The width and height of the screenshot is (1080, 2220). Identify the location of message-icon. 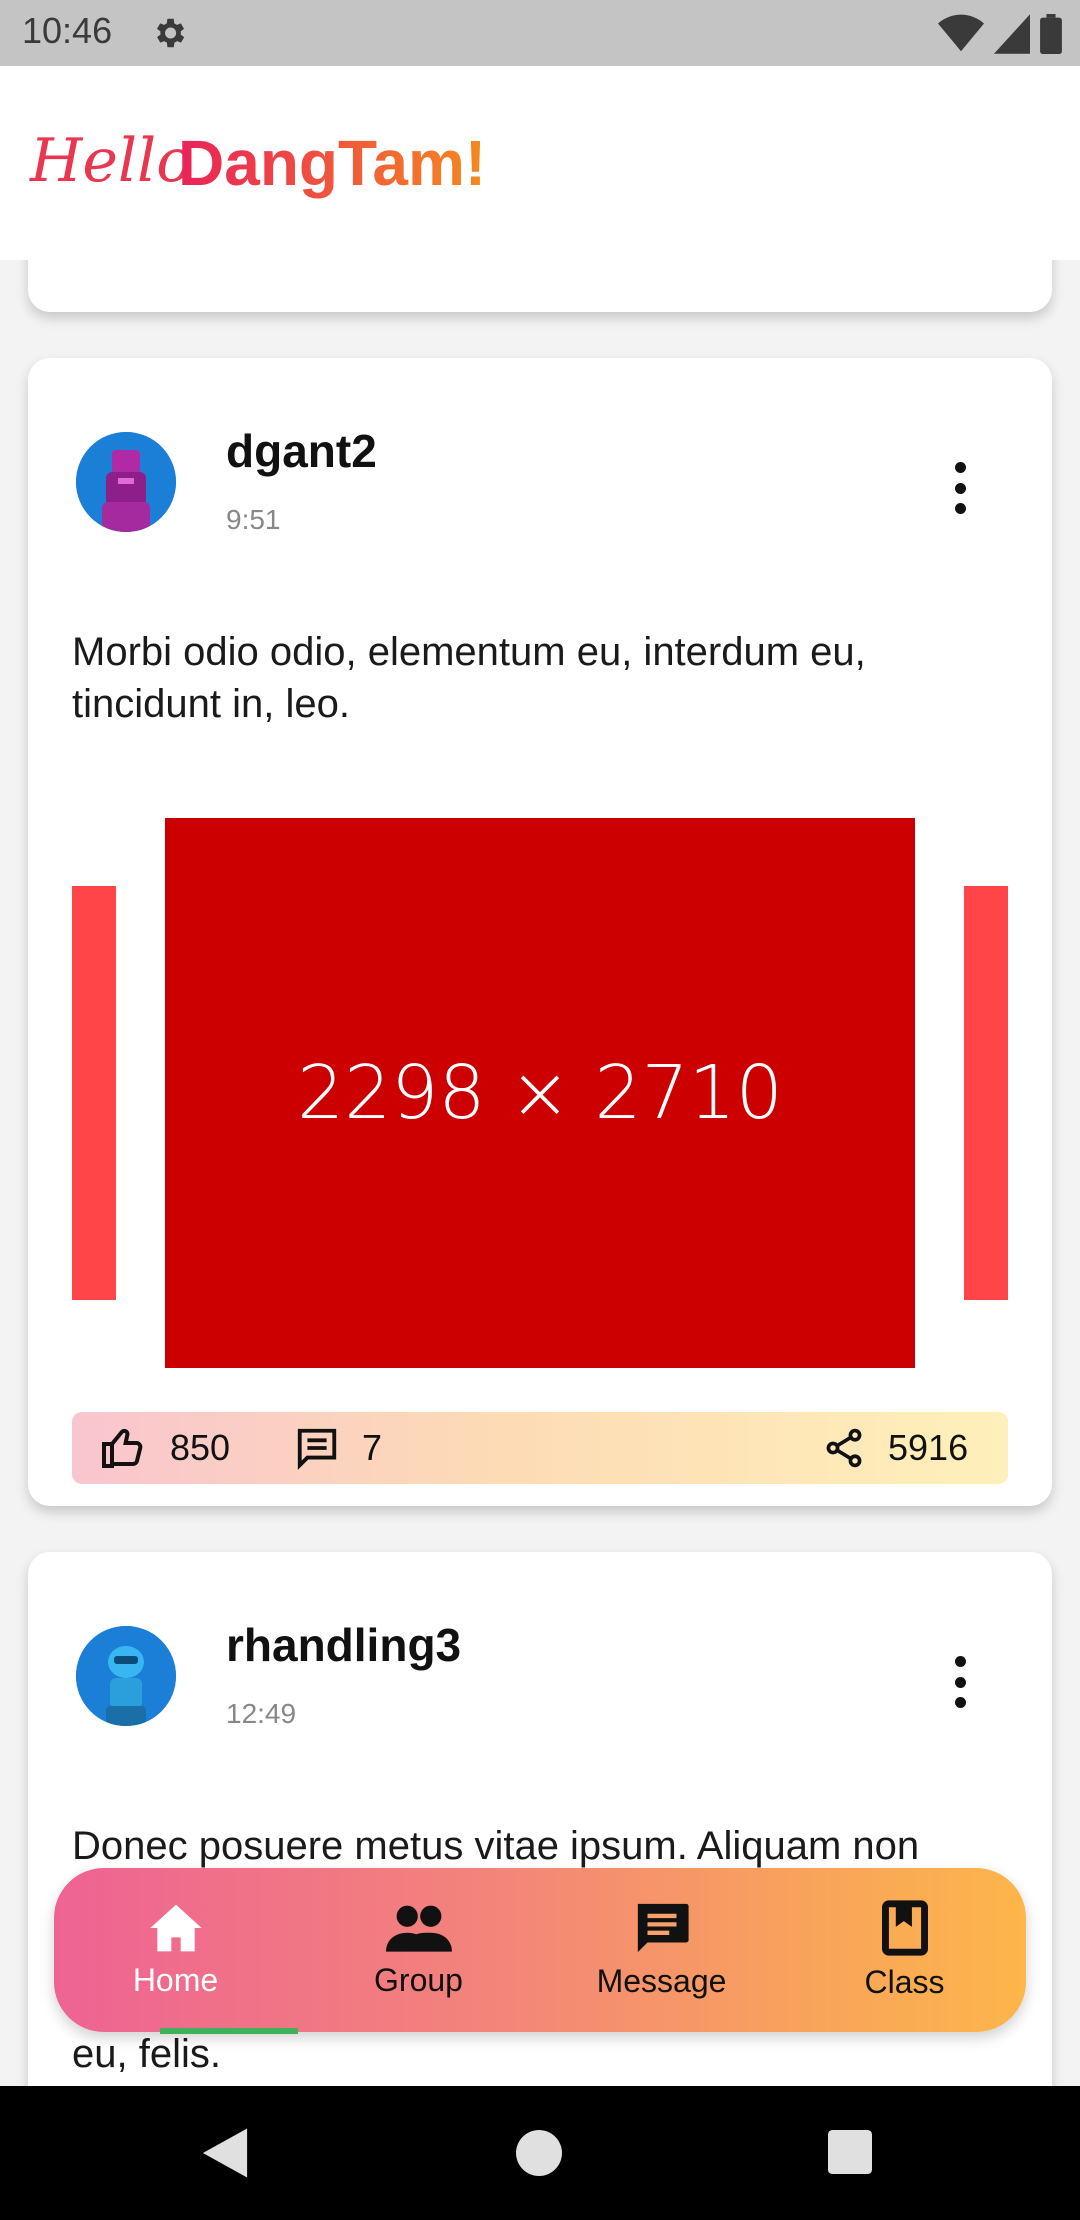
(663, 1927).